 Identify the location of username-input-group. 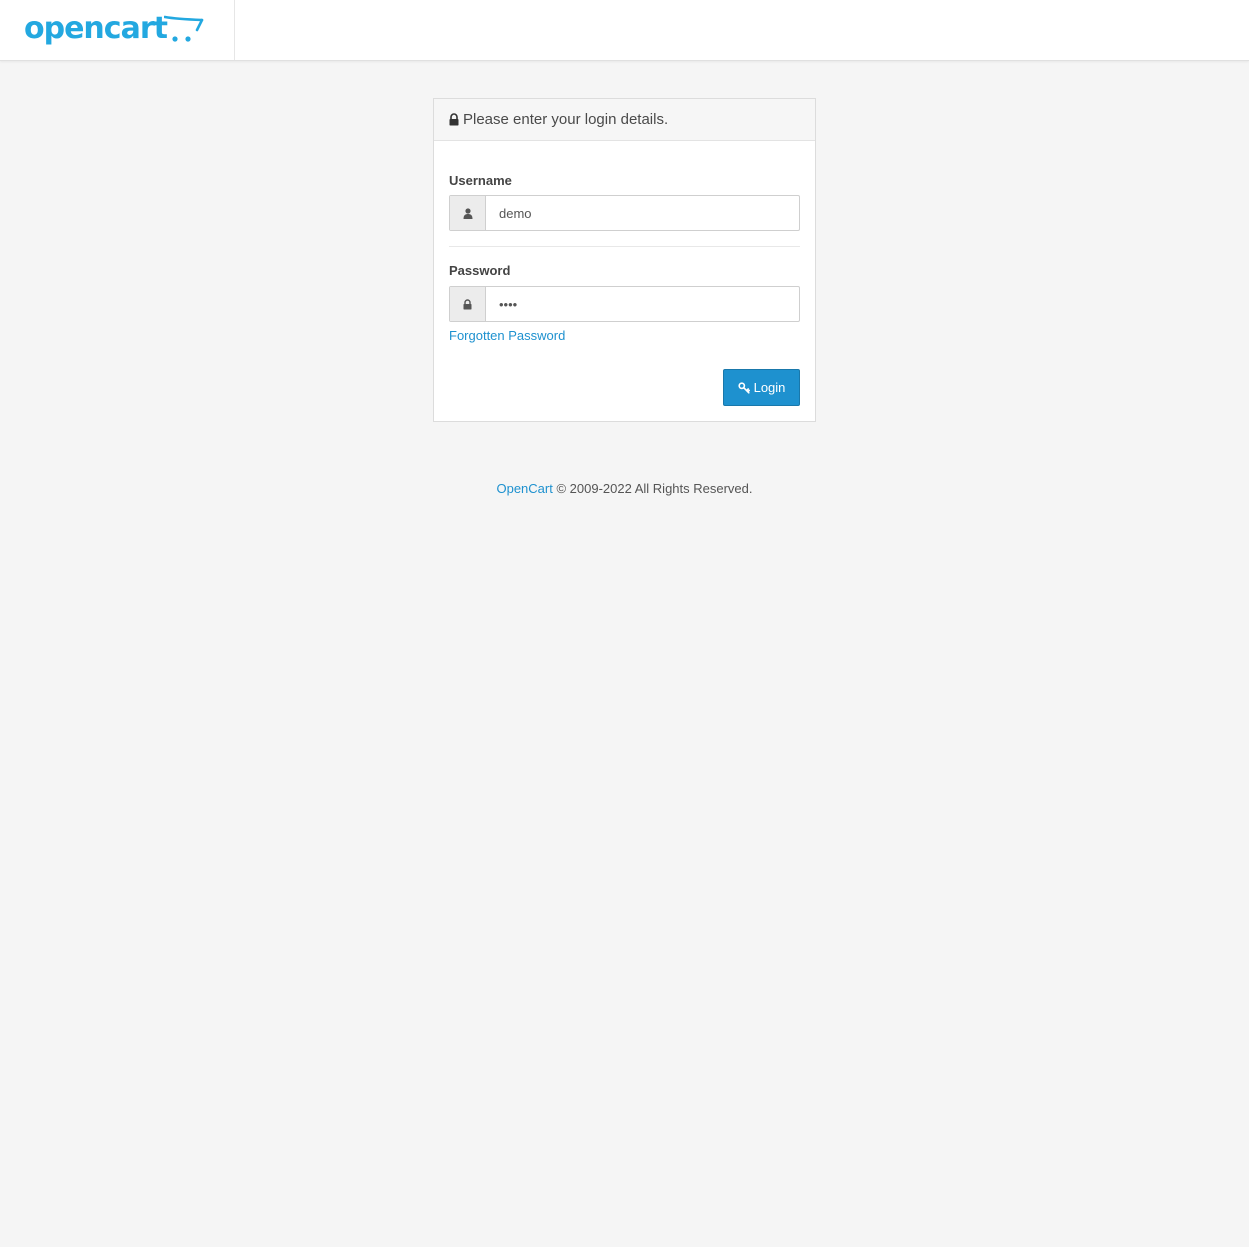
(624, 213).